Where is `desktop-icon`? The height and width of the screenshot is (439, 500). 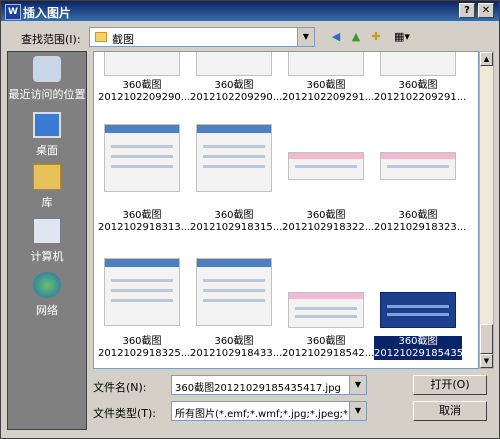 desktop-icon is located at coordinates (47, 125).